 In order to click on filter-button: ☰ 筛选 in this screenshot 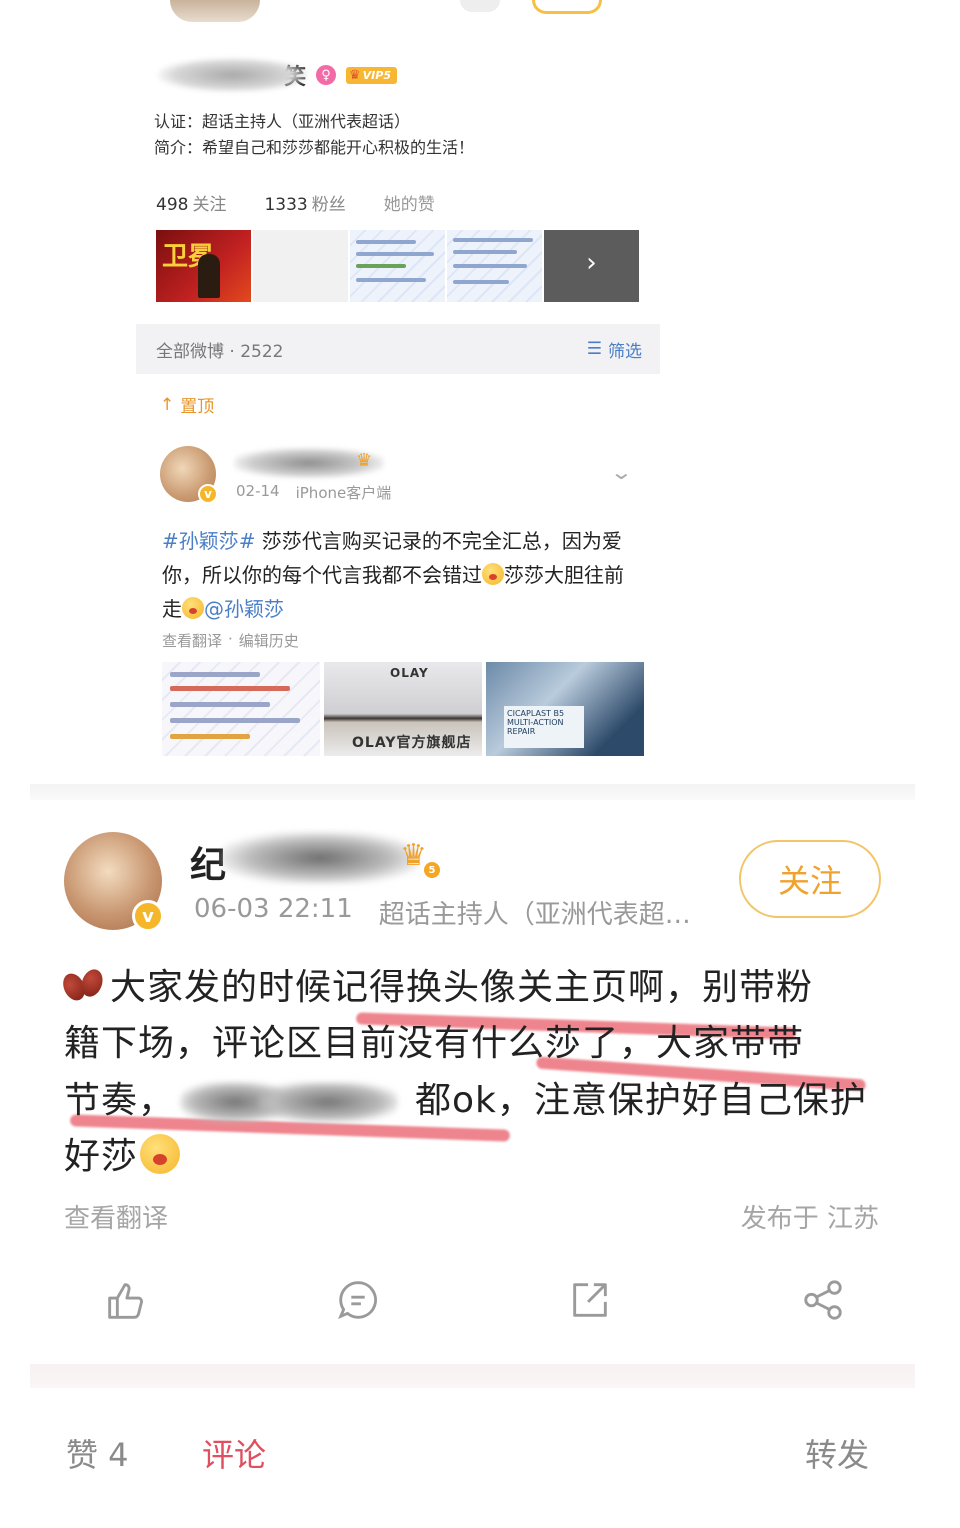, I will do `click(614, 349)`.